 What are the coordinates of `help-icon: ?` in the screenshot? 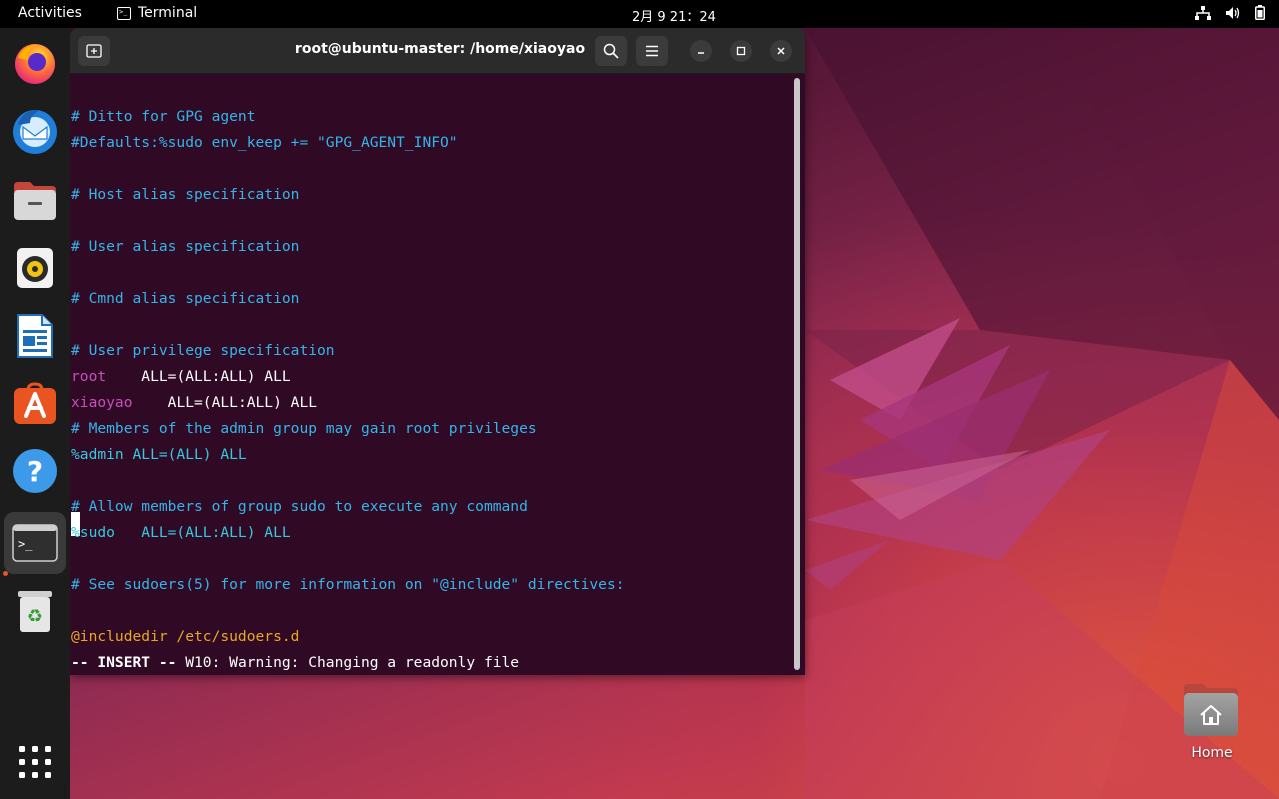 It's located at (35, 471).